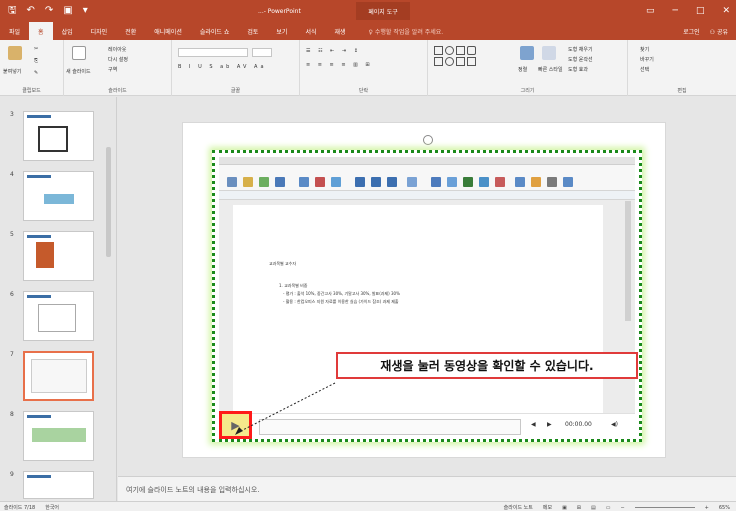 The width and height of the screenshot is (736, 511). I want to click on tab-view: 보기, so click(281, 31).